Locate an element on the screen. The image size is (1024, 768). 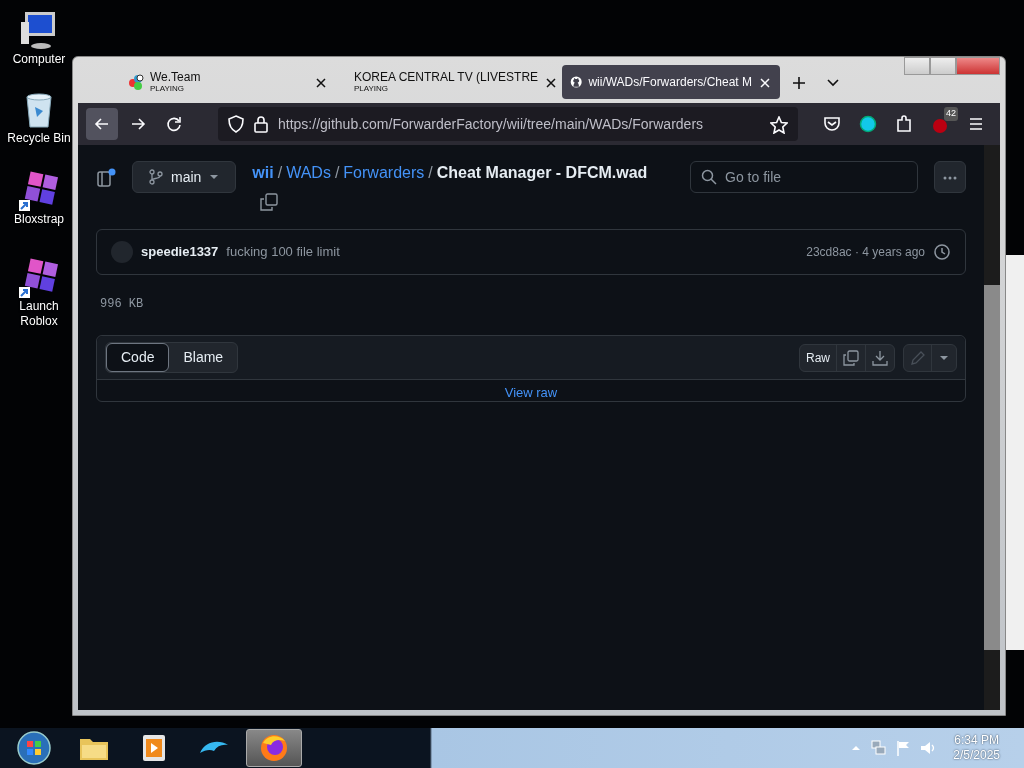
scrollbar-thumb is located at coordinates (992, 467).